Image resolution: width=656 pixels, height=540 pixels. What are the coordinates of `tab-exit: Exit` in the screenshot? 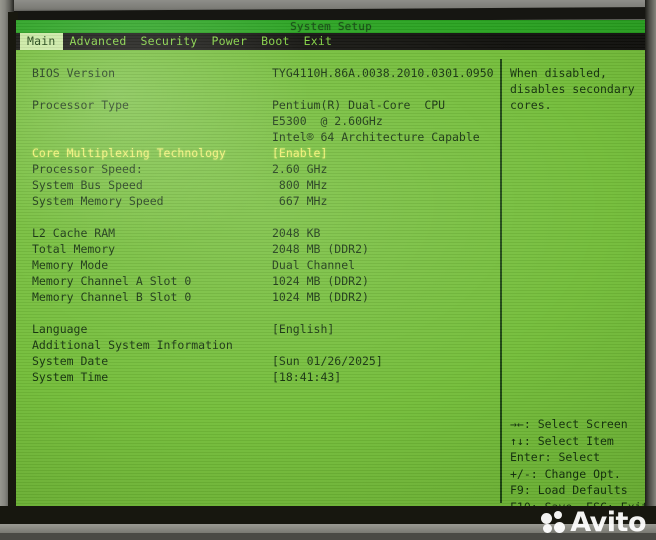 It's located at (318, 41).